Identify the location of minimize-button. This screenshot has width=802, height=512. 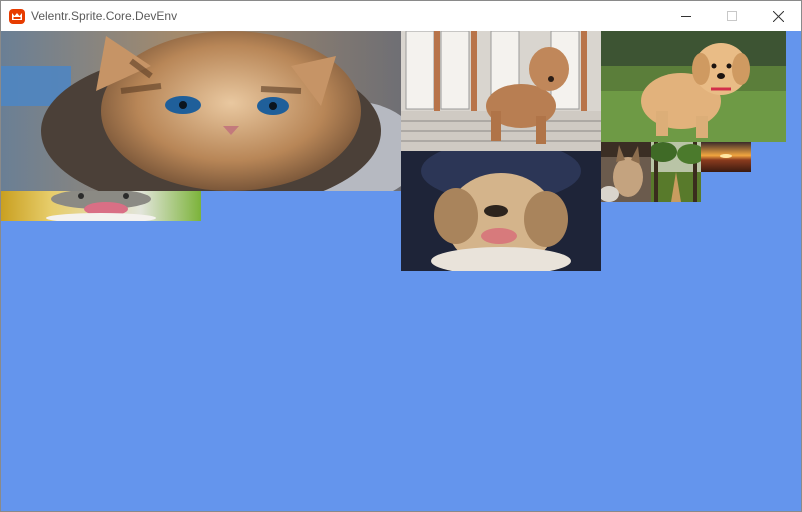
(686, 16).